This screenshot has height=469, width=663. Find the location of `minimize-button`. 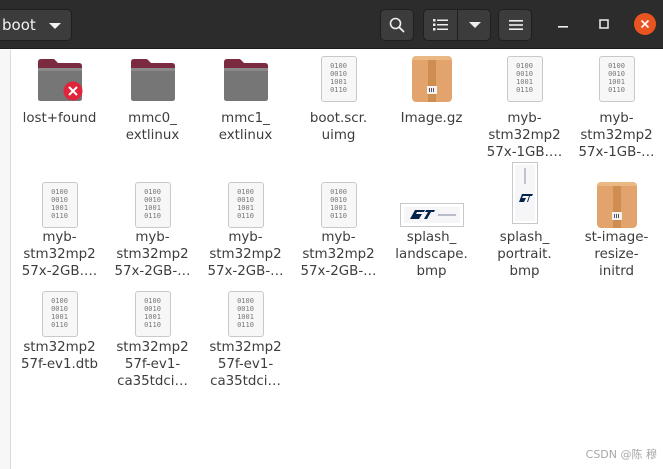

minimize-button is located at coordinates (563, 24).